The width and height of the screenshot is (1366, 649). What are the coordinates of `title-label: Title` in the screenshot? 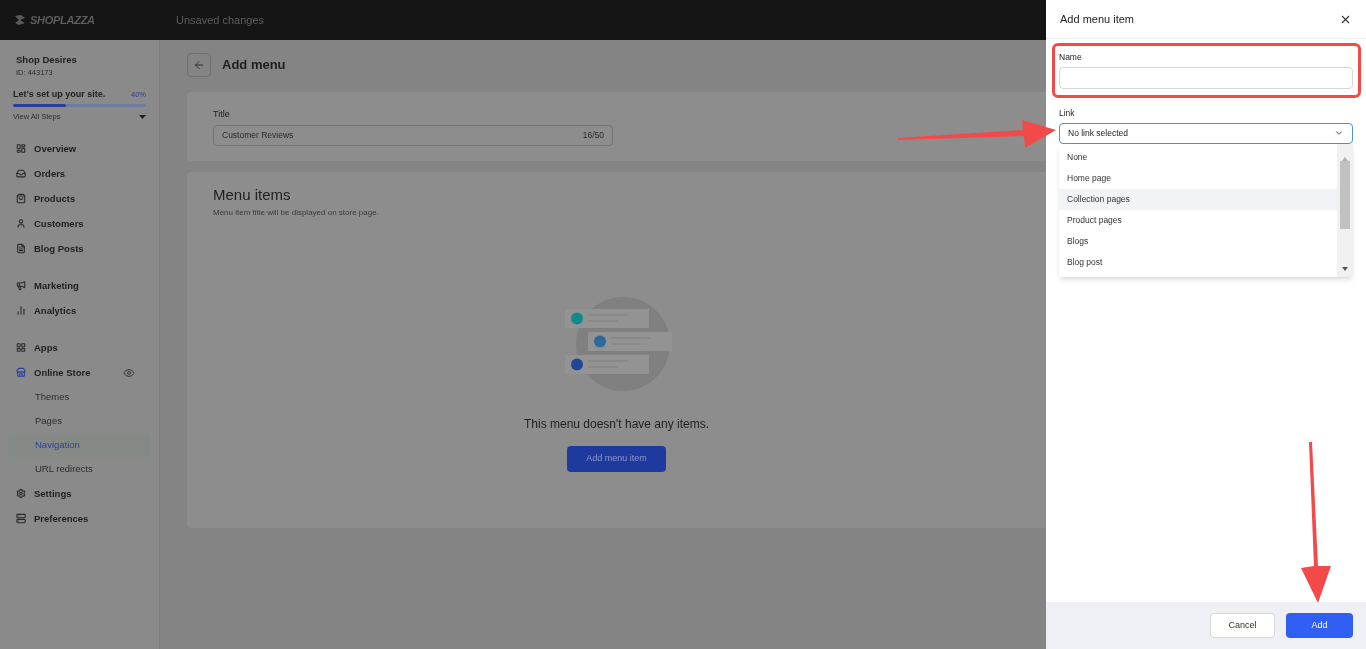 It's located at (221, 114).